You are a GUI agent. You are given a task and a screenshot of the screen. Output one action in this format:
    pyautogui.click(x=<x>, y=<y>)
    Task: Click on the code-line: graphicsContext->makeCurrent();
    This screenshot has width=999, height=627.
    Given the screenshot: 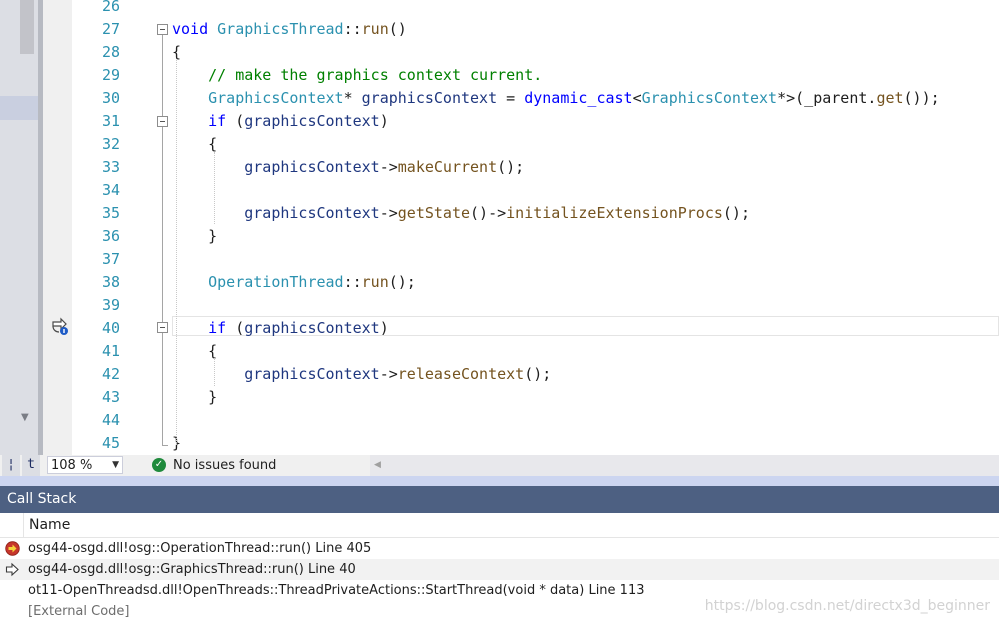 What is the action you would take?
    pyautogui.click(x=348, y=167)
    